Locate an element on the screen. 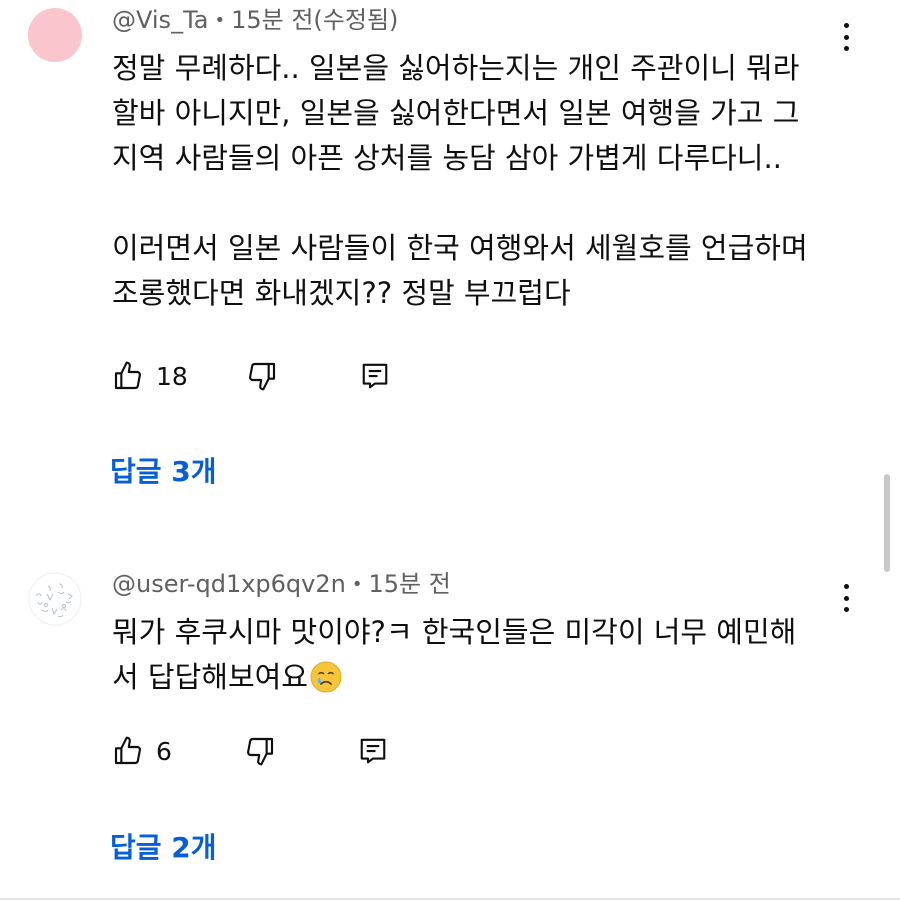  comment-line: 조롱했다면 화내겠지?? 정말 부끄럽다 is located at coordinates (341, 293).